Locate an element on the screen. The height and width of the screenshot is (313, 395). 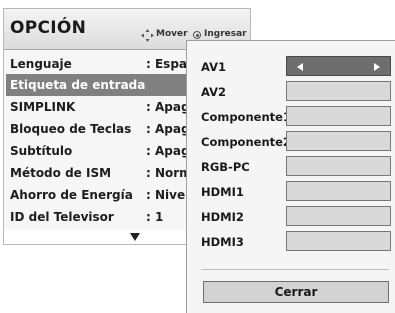
input-row-component1: Componente1 is located at coordinates (291, 117).